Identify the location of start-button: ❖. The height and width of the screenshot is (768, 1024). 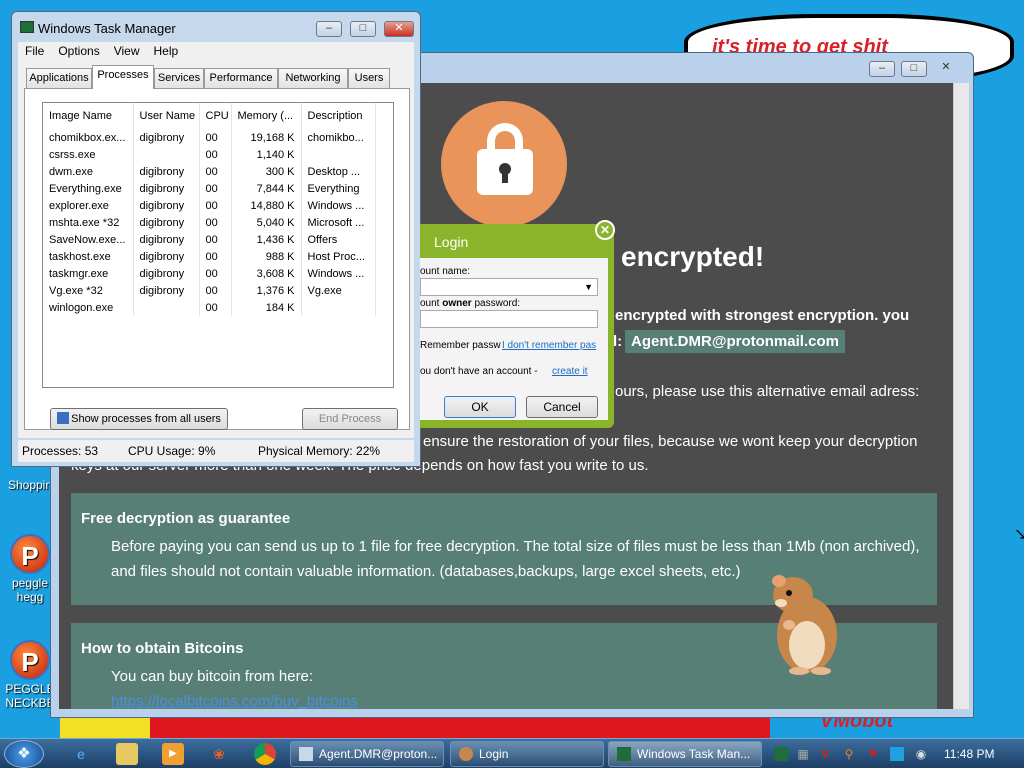
(24, 754).